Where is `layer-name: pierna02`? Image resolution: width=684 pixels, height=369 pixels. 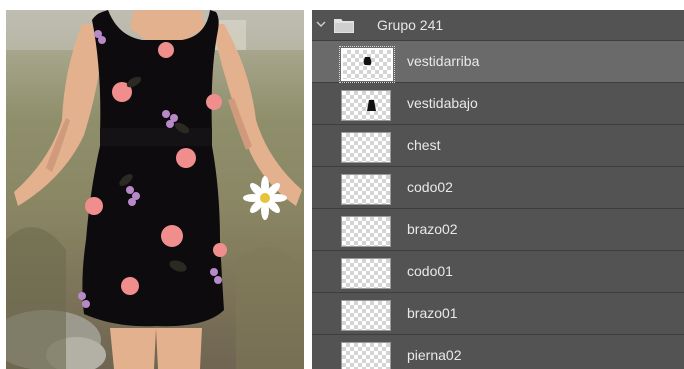
layer-name: pierna02 is located at coordinates (434, 355).